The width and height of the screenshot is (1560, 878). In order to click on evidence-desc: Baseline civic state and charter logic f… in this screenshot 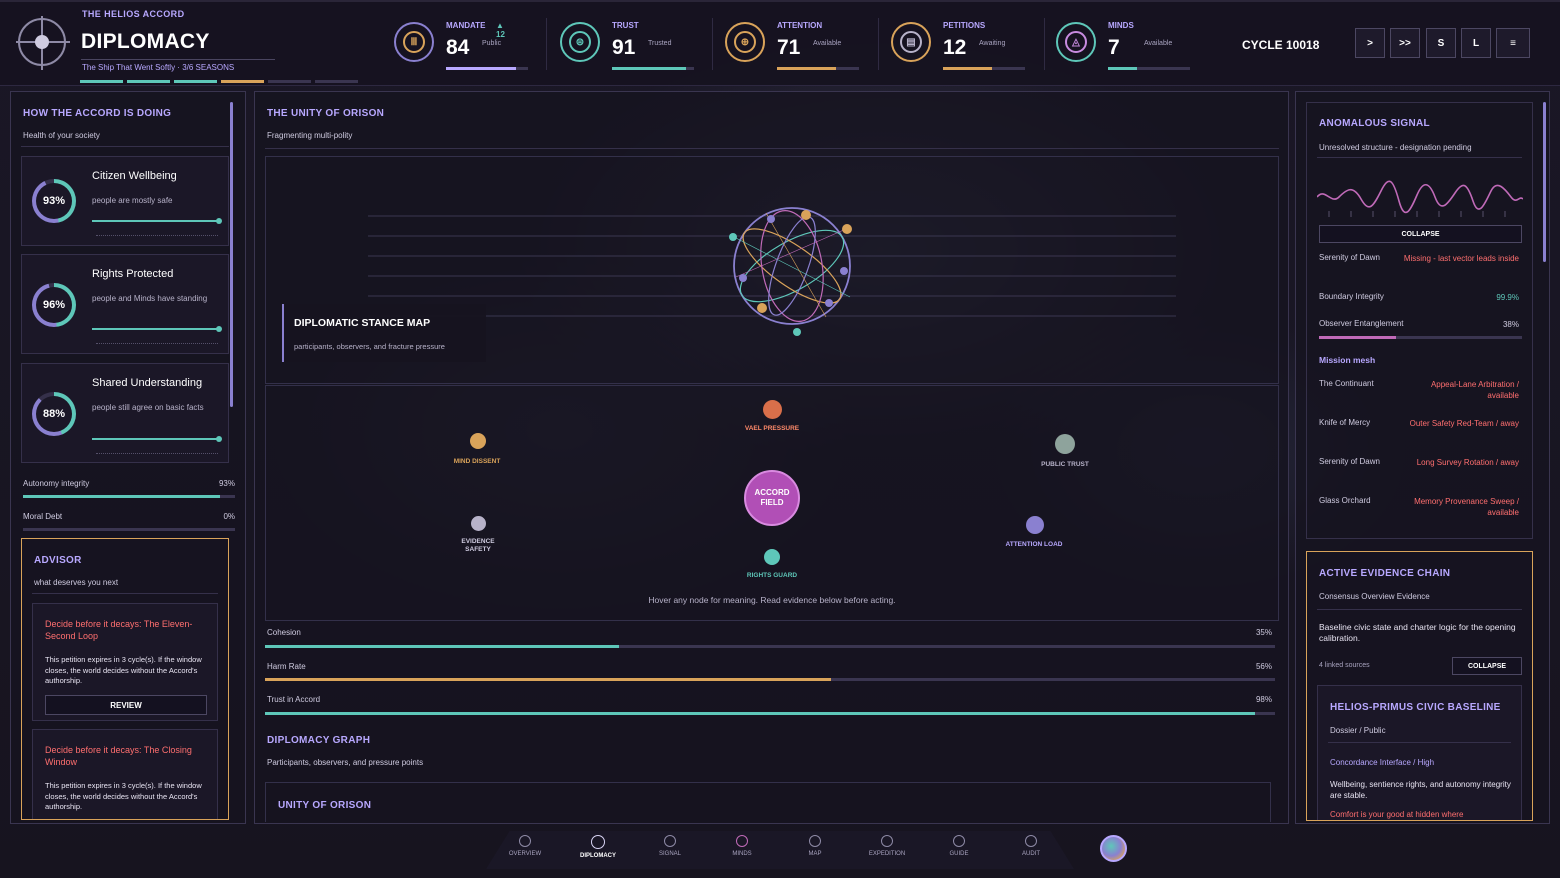, I will do `click(1417, 632)`.